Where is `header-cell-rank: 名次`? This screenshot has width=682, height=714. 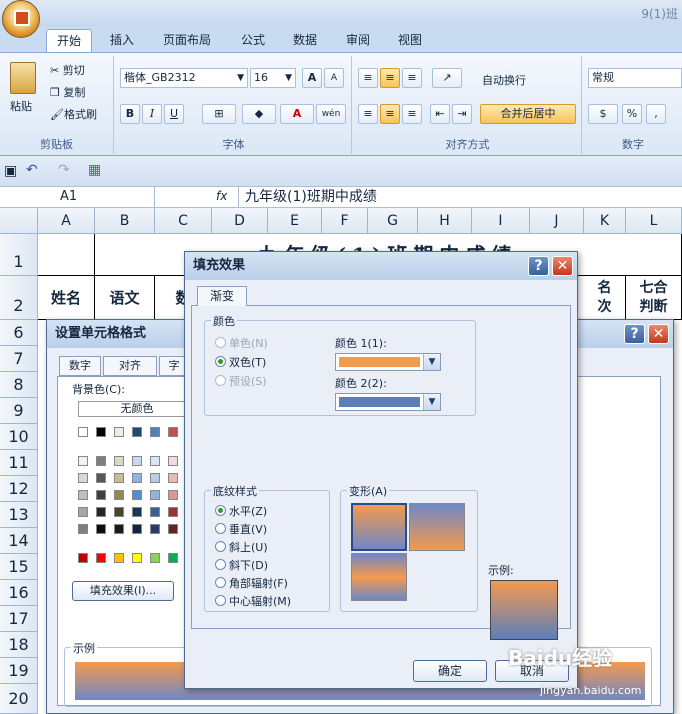 header-cell-rank: 名次 is located at coordinates (605, 298).